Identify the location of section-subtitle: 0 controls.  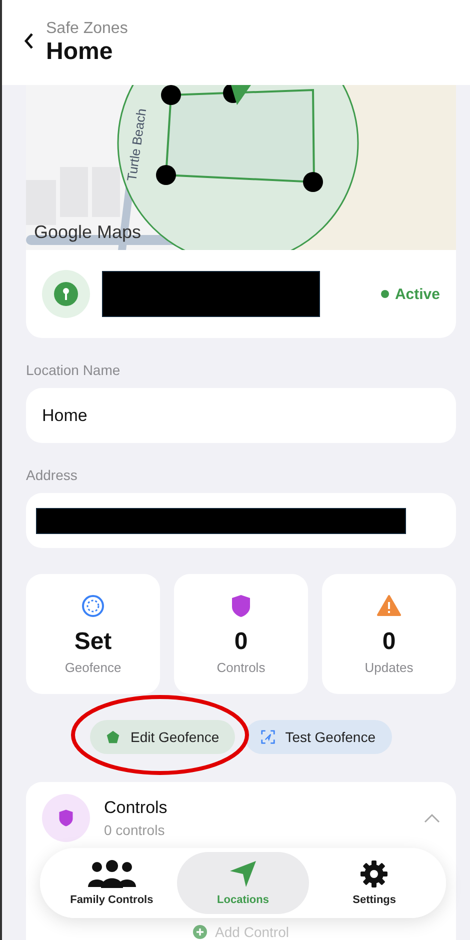
(135, 830).